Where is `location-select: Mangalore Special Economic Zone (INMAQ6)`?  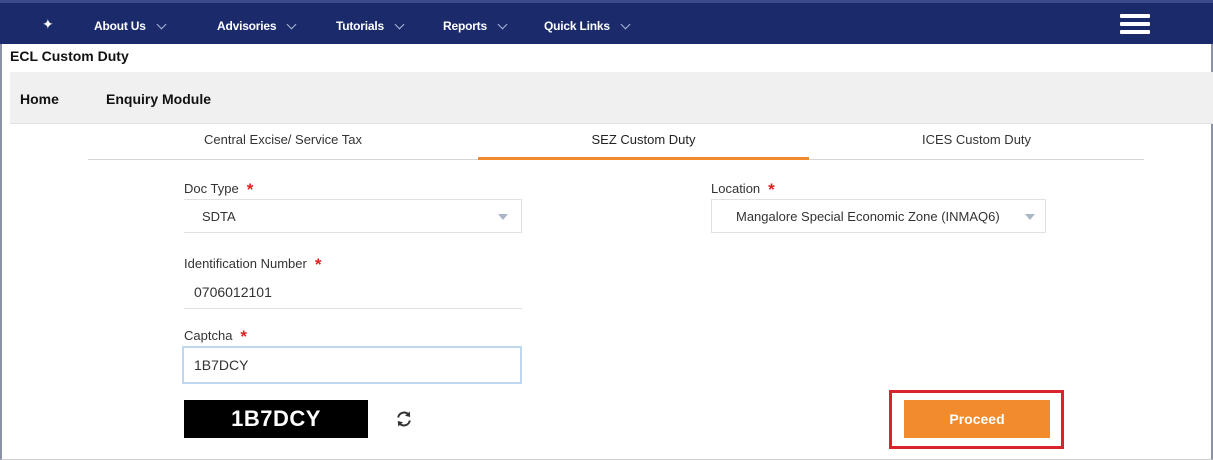 location-select: Mangalore Special Economic Zone (INMAQ6) is located at coordinates (878, 216).